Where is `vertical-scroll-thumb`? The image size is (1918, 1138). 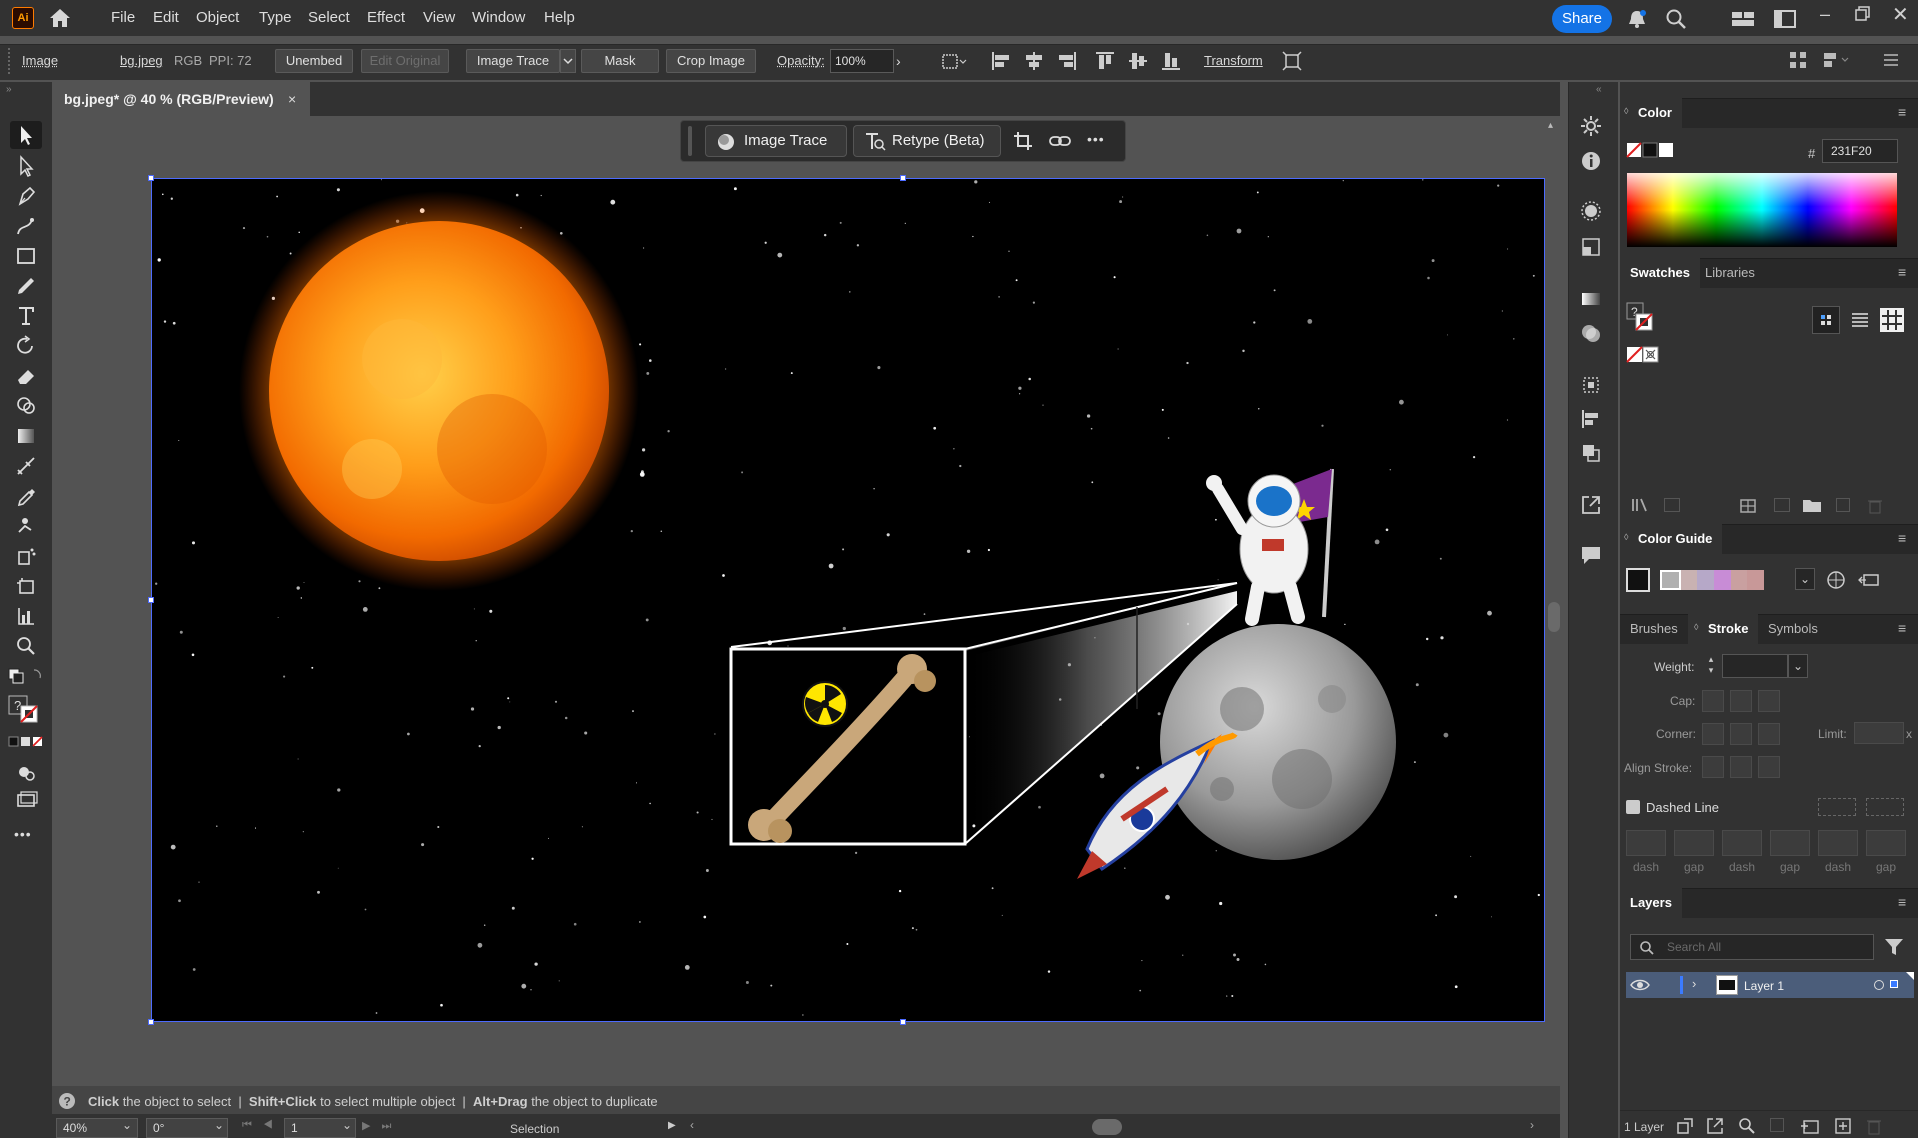 vertical-scroll-thumb is located at coordinates (1554, 617).